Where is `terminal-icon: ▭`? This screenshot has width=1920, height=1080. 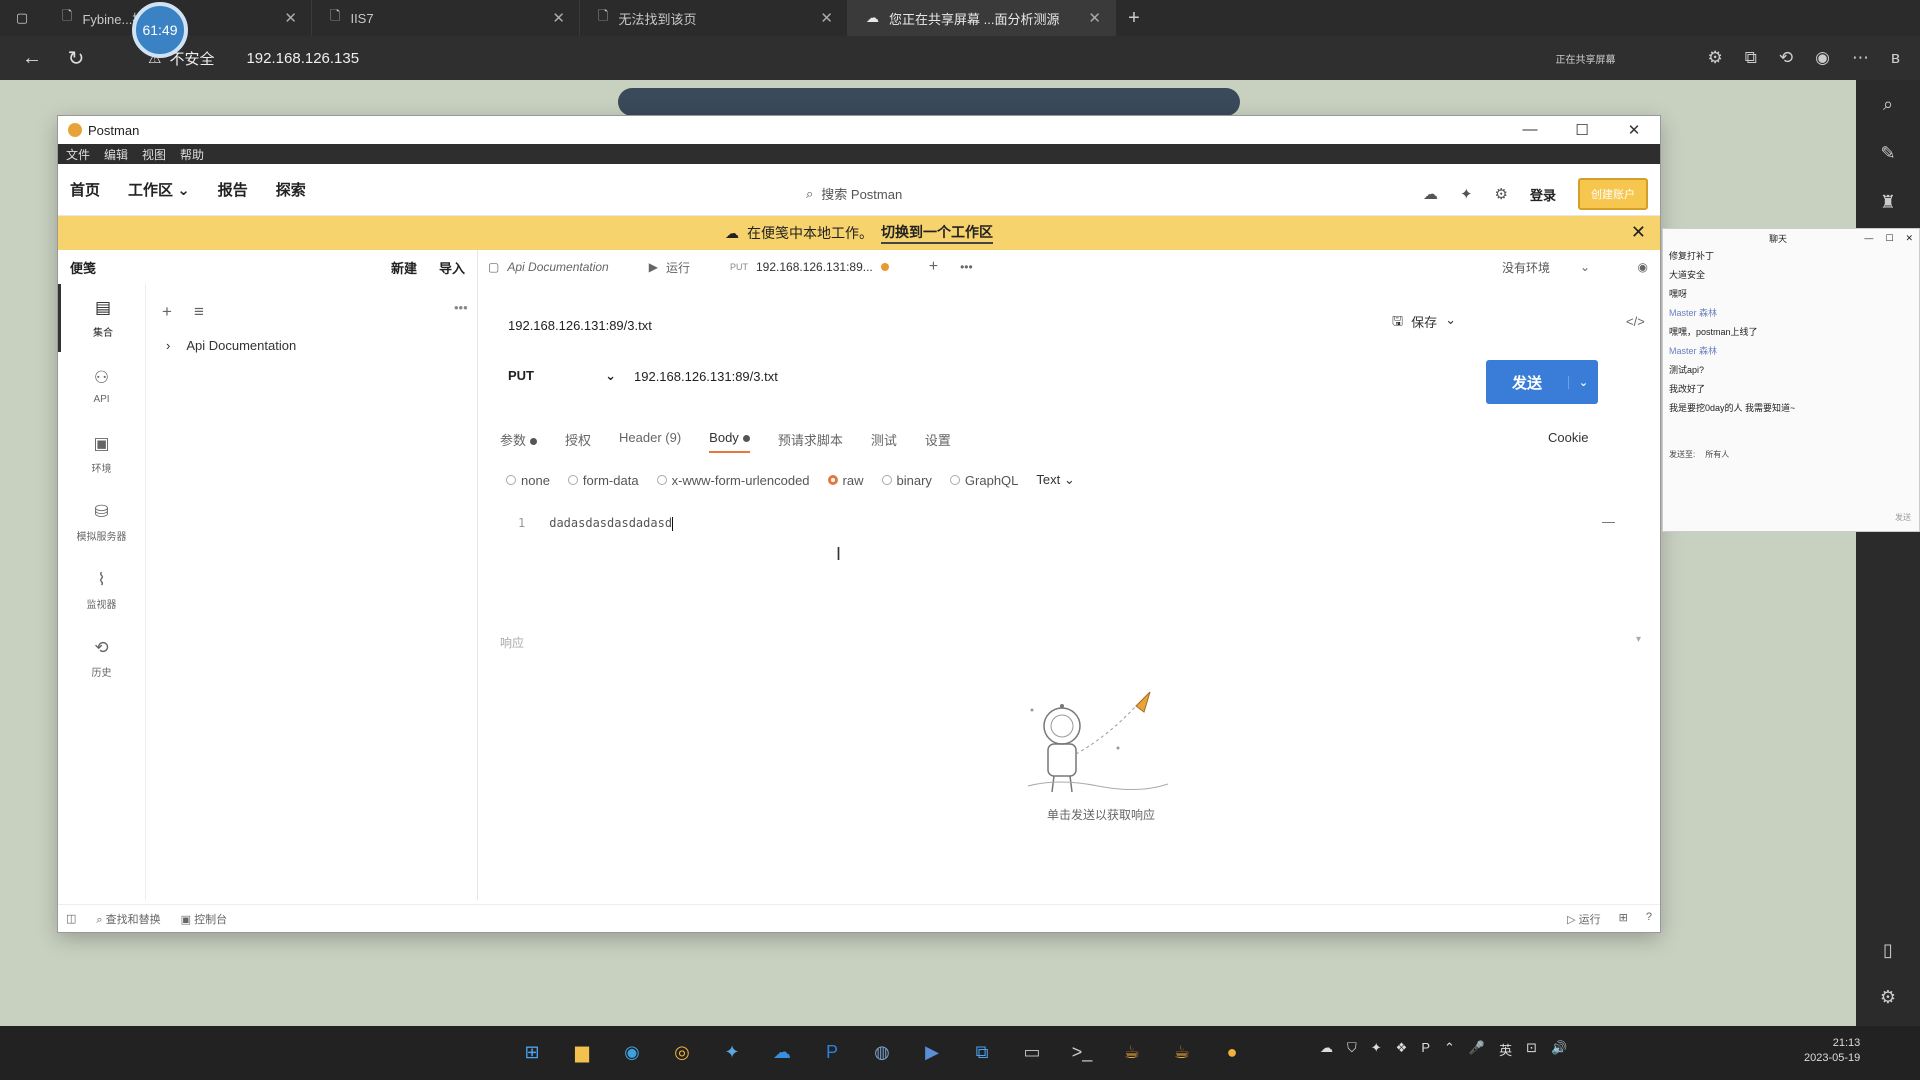 terminal-icon: ▭ is located at coordinates (1032, 1052).